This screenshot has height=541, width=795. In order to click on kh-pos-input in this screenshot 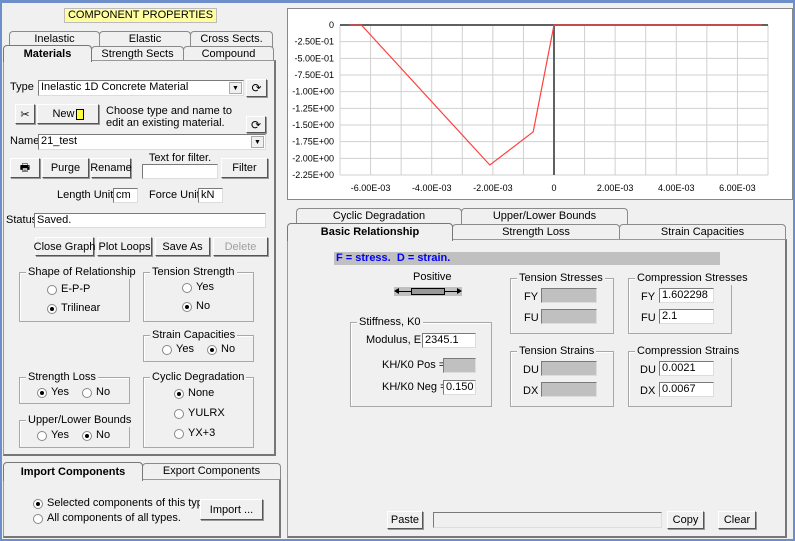, I will do `click(459, 365)`.